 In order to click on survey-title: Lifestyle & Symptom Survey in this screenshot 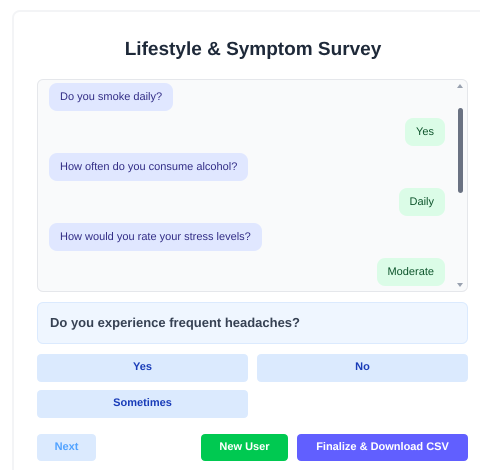, I will do `click(253, 50)`.